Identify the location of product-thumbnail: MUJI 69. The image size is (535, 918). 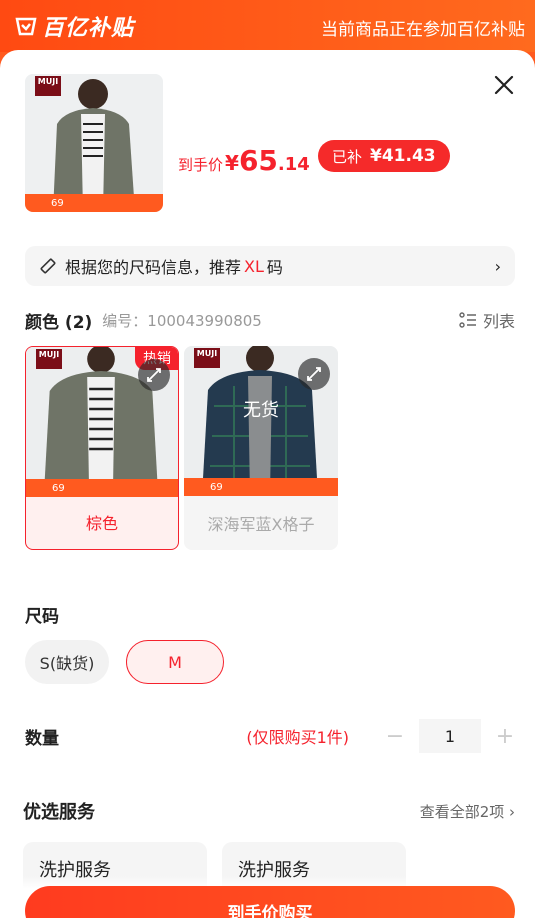
(94, 143).